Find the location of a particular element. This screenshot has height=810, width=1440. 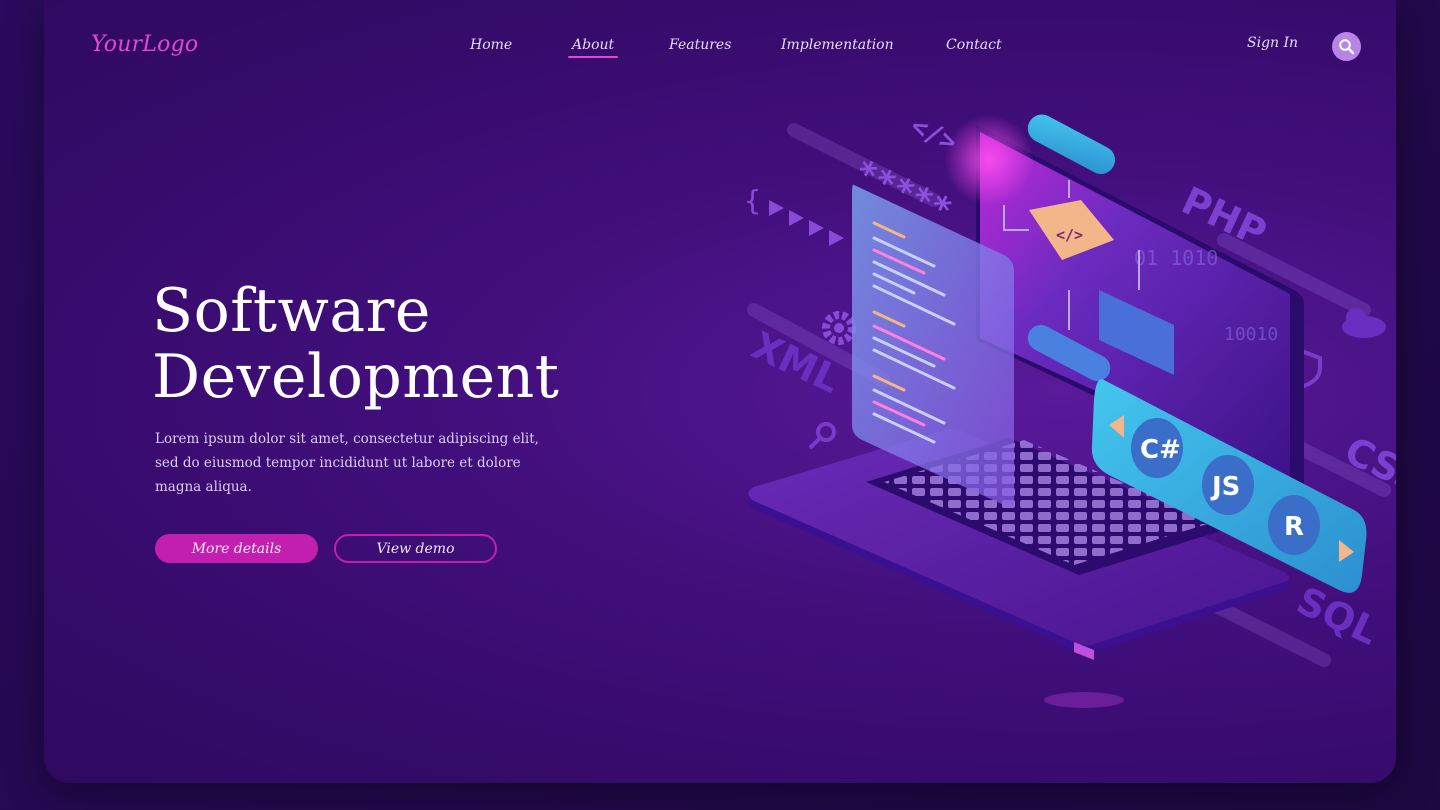

nav-implementation: Implementation is located at coordinates (837, 45).